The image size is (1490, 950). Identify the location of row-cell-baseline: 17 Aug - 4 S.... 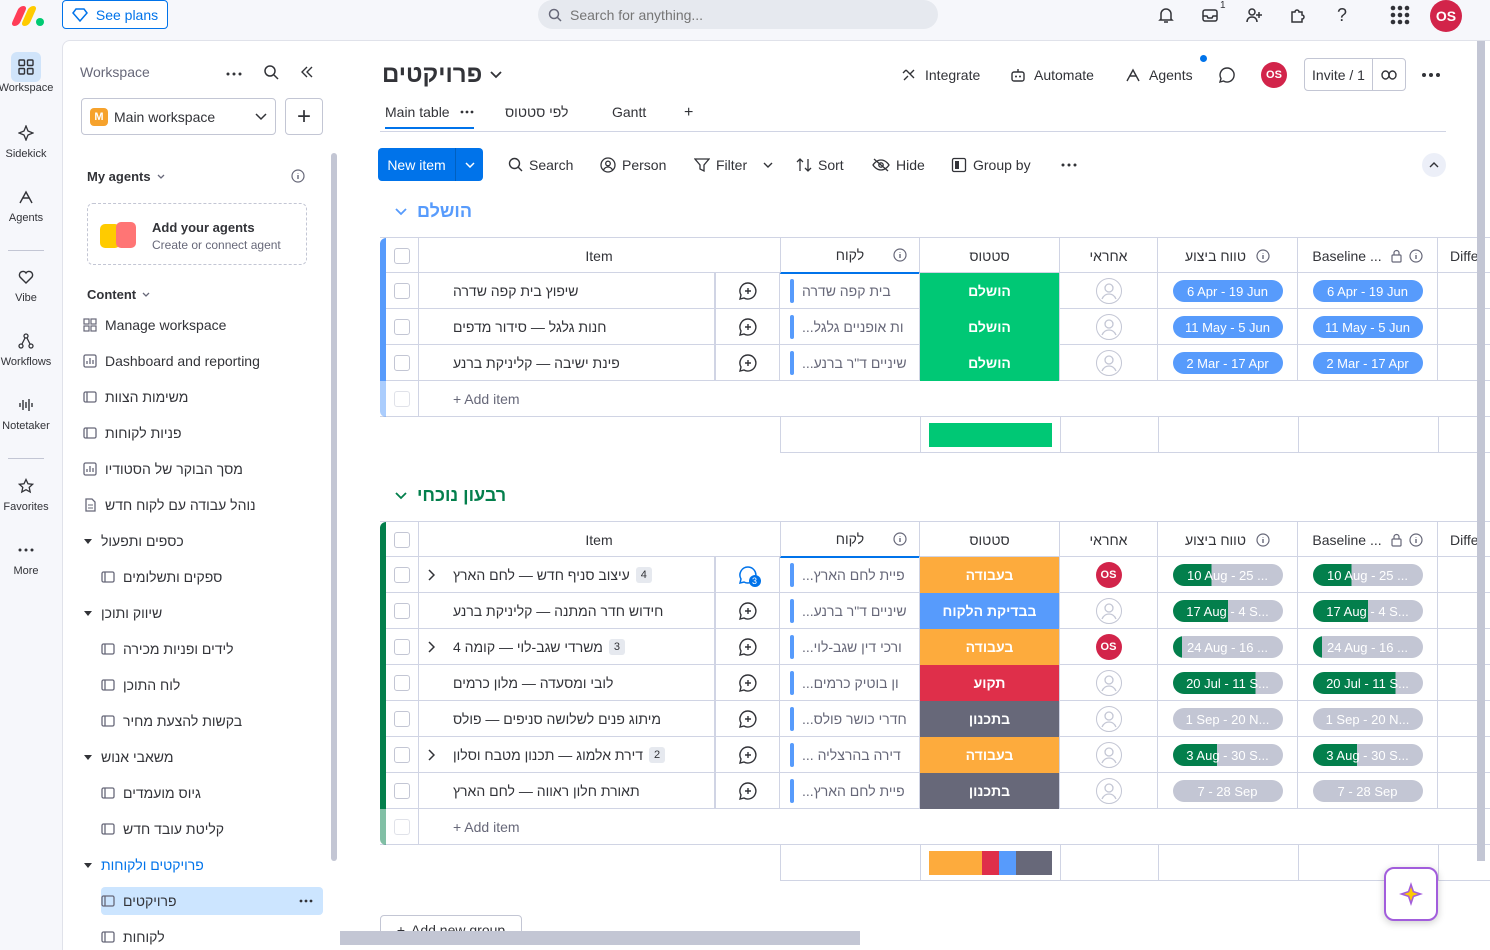
(1368, 611).